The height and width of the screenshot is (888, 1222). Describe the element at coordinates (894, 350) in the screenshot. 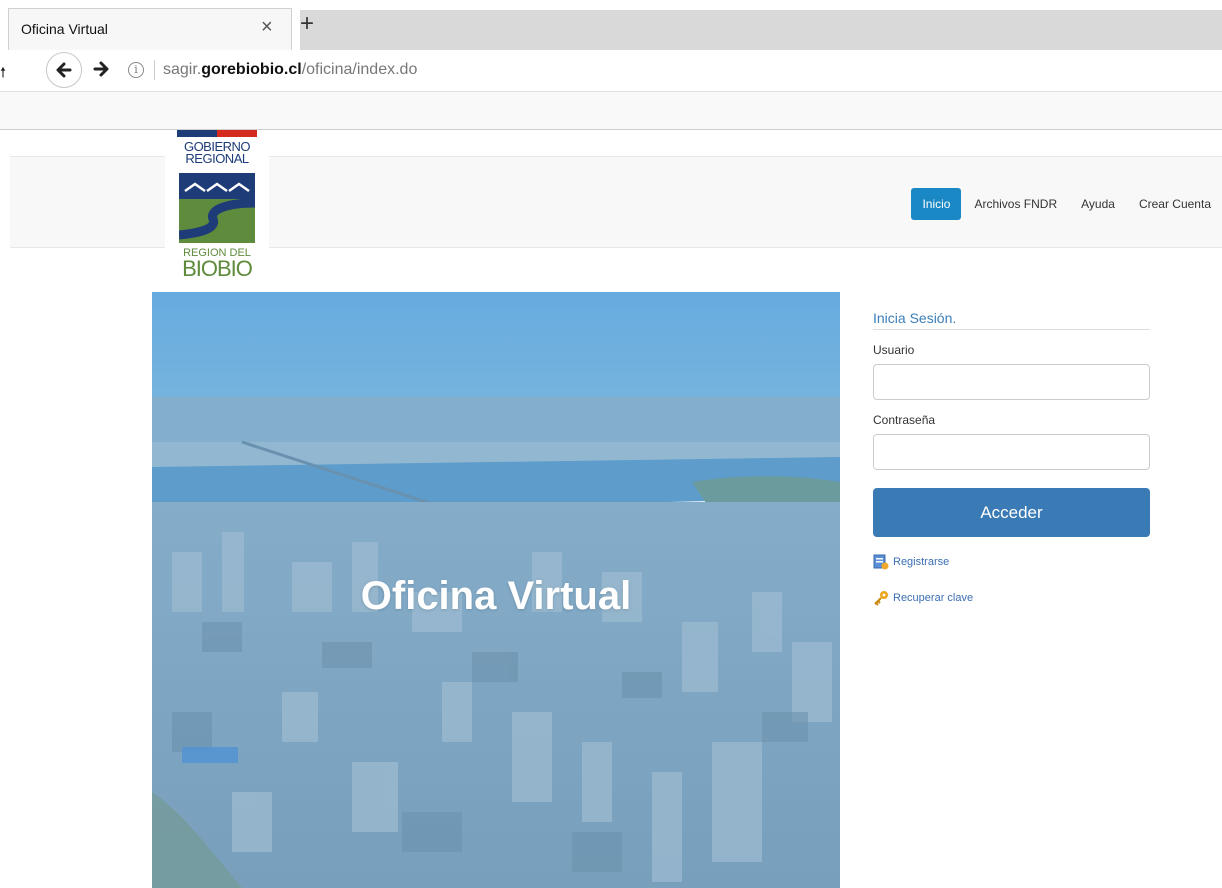

I see `username-label: Usuario` at that location.